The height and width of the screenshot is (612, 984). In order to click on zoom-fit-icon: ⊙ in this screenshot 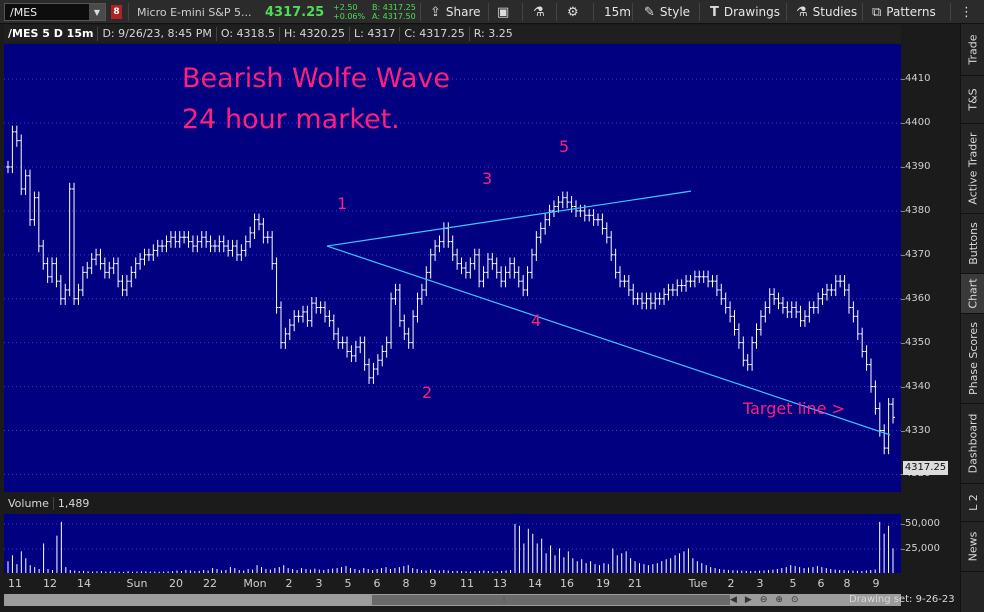, I will do `click(795, 600)`.